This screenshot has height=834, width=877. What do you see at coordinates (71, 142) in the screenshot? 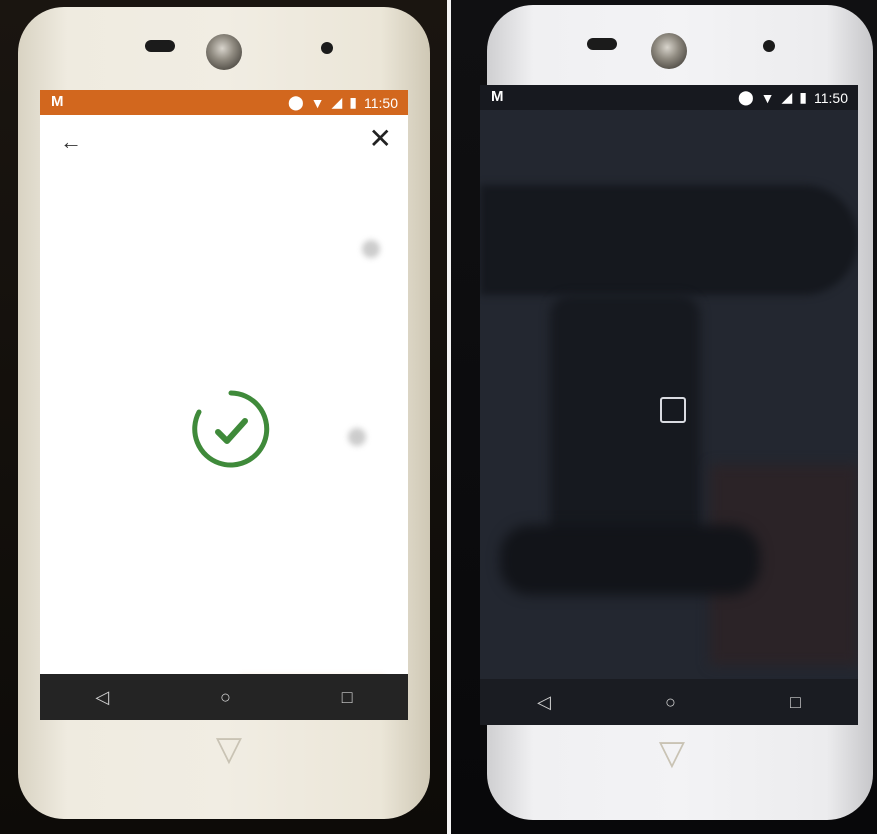
I see `back-arrow-icon: ←` at bounding box center [71, 142].